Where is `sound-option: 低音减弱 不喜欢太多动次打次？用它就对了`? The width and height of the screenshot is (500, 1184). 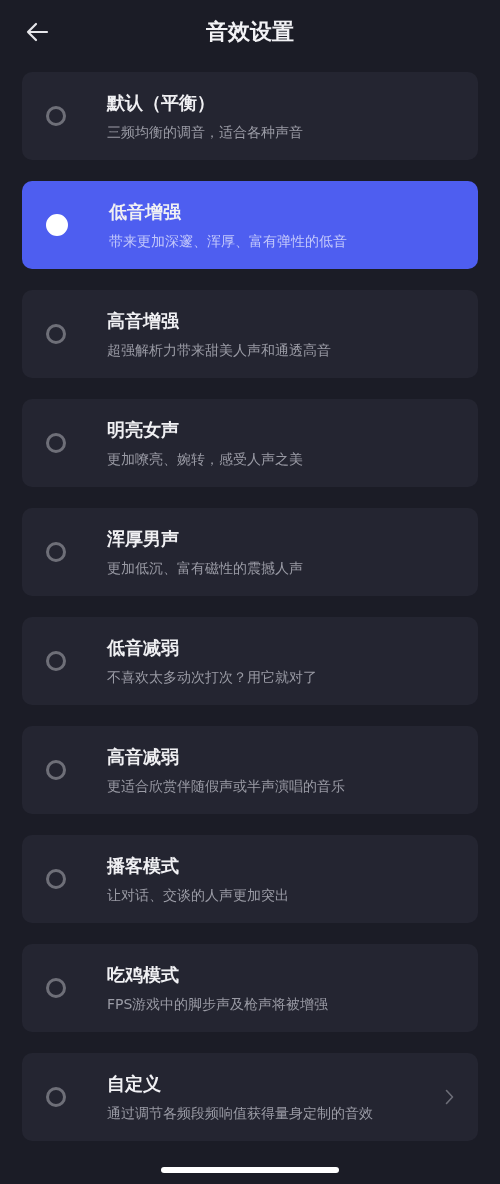 sound-option: 低音减弱 不喜欢太多动次打次？用它就对了 is located at coordinates (250, 661).